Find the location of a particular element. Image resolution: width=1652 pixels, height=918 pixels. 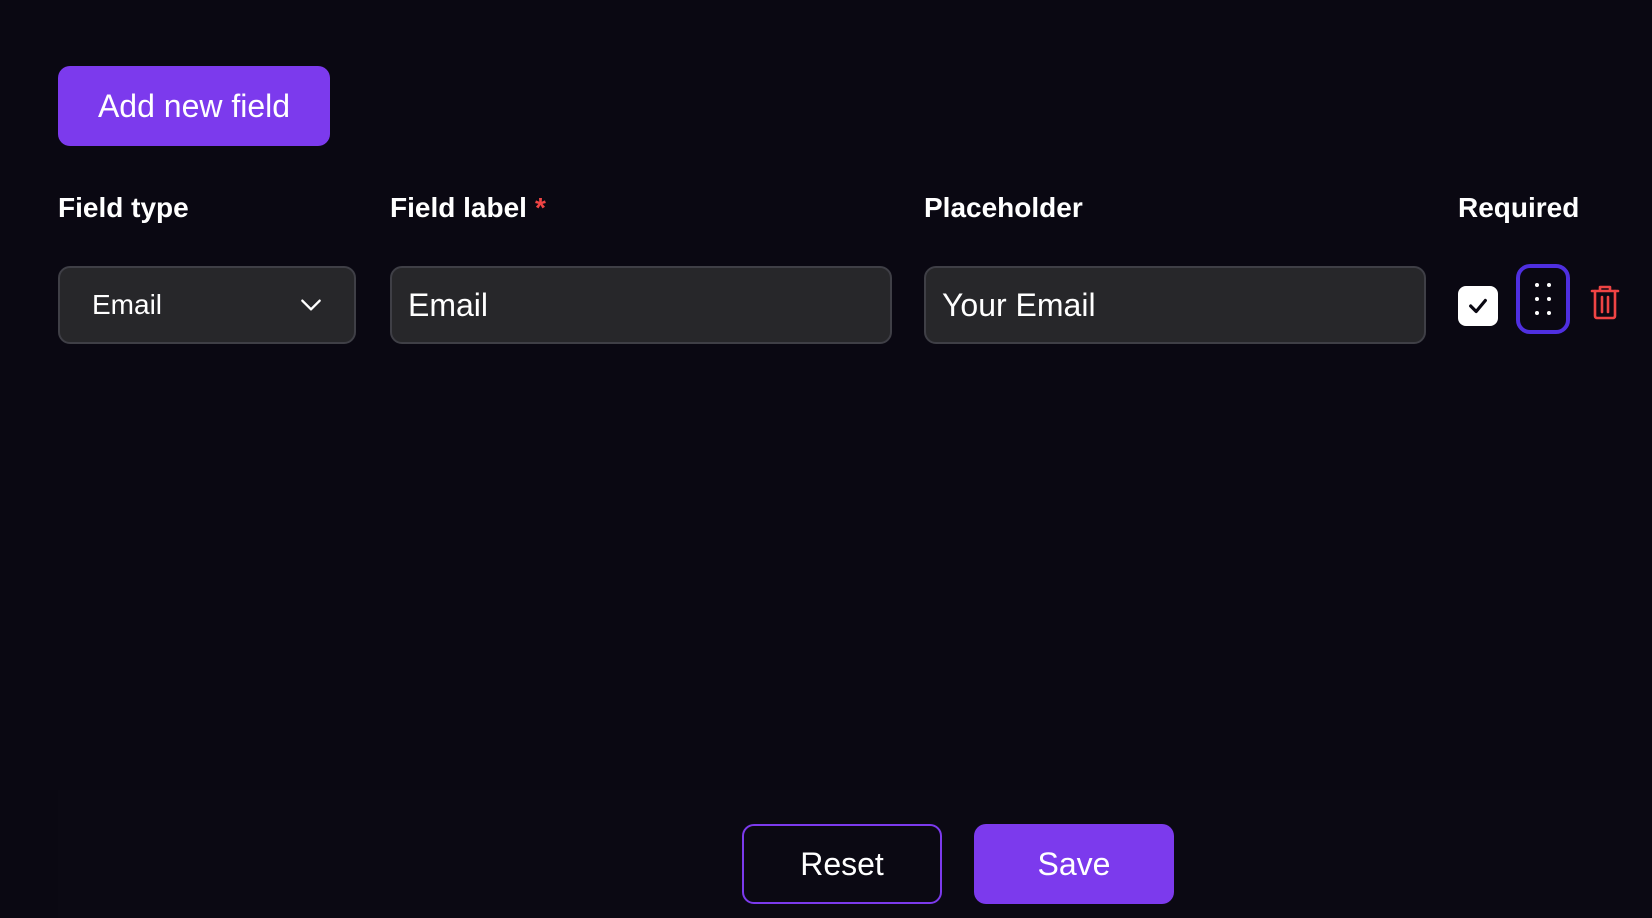

add-new-field-button: Add new field is located at coordinates (194, 106).